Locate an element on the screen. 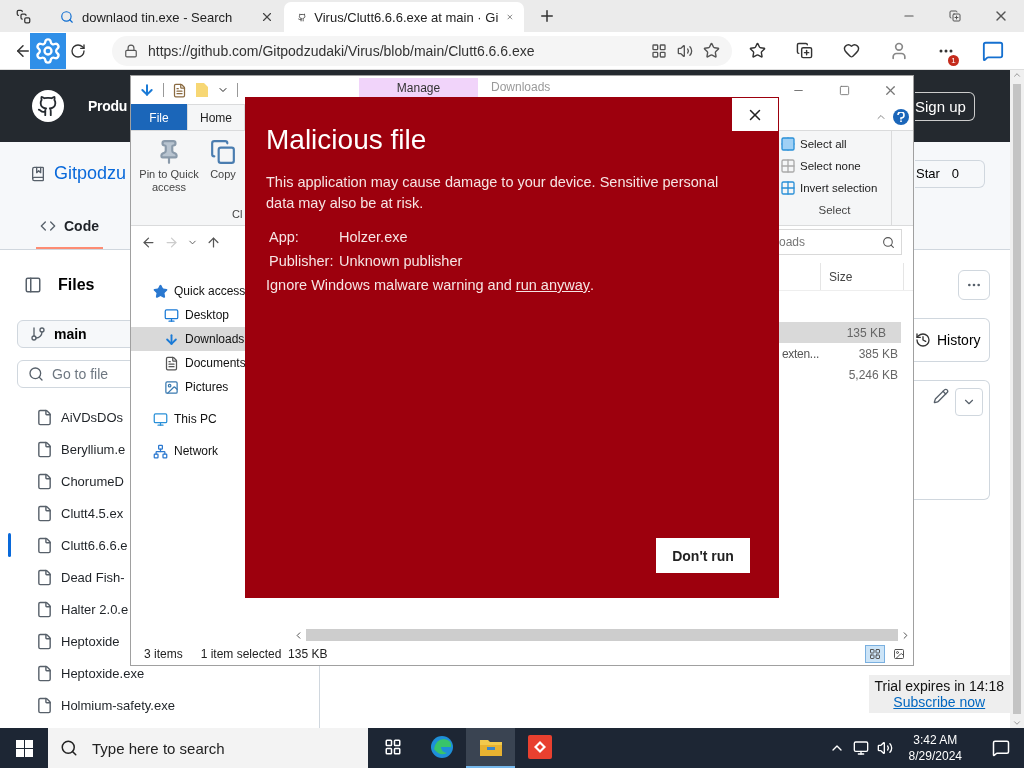 The width and height of the screenshot is (1024, 768). subscribe-link: Subscribe now is located at coordinates (939, 702).